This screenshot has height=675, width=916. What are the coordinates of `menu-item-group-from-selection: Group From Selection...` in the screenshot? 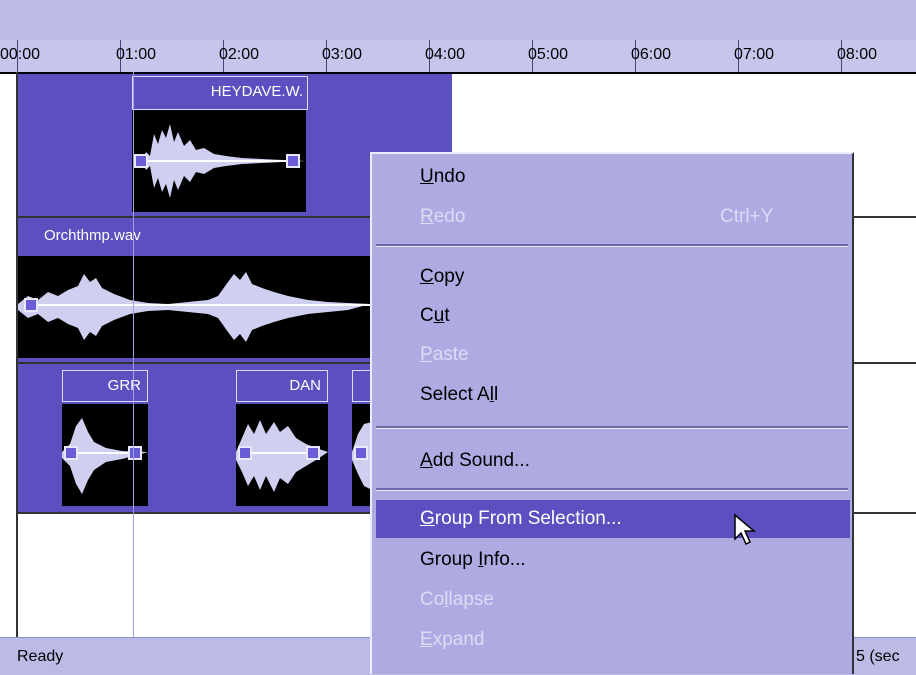 It's located at (613, 519).